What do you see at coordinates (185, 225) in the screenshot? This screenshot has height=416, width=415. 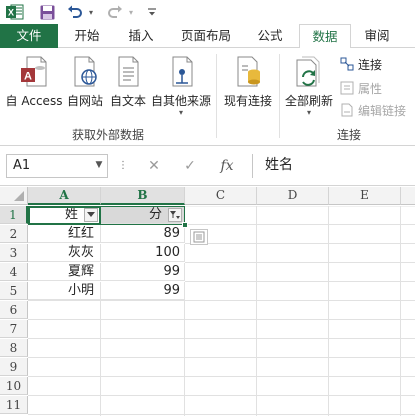 I see `fill-handle` at bounding box center [185, 225].